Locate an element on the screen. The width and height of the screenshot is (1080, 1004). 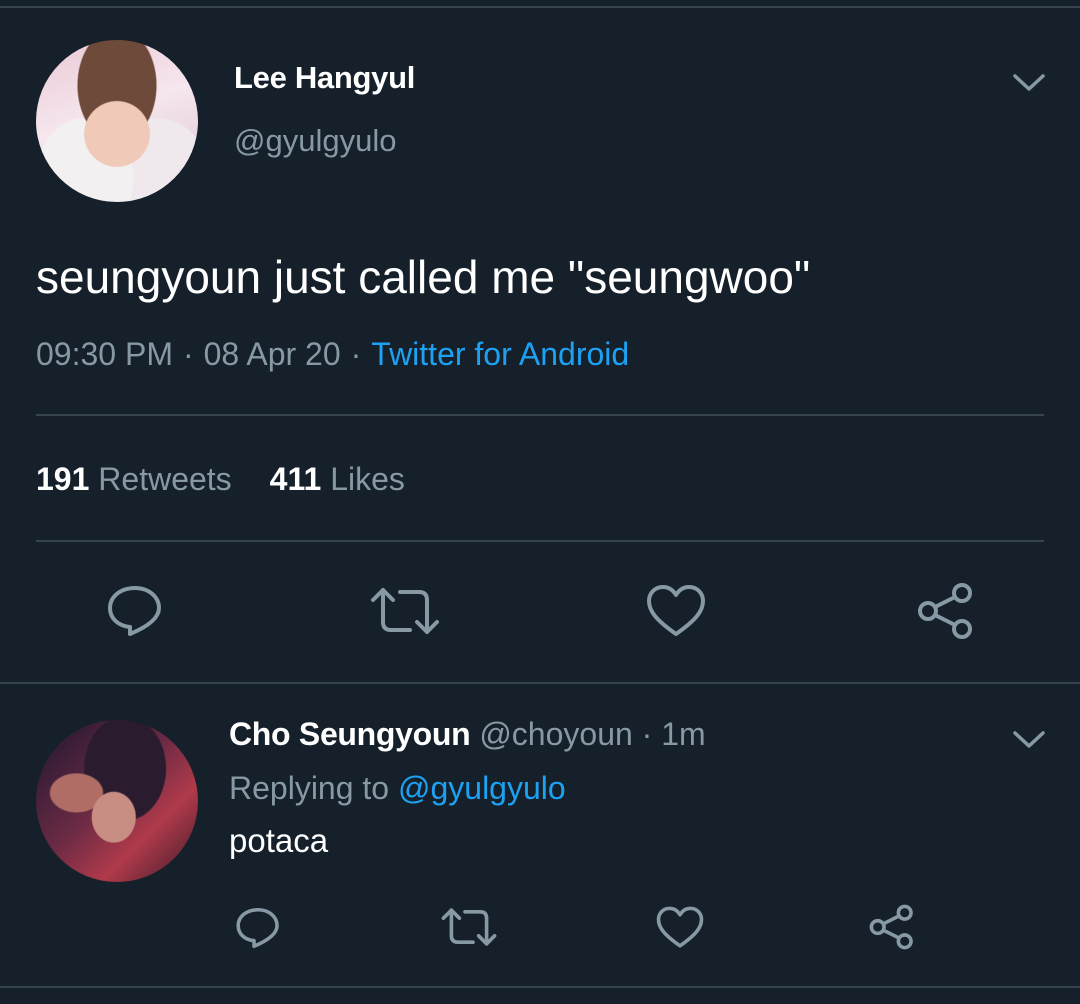
reply-author-name: Cho Seungyoun is located at coordinates (350, 734).